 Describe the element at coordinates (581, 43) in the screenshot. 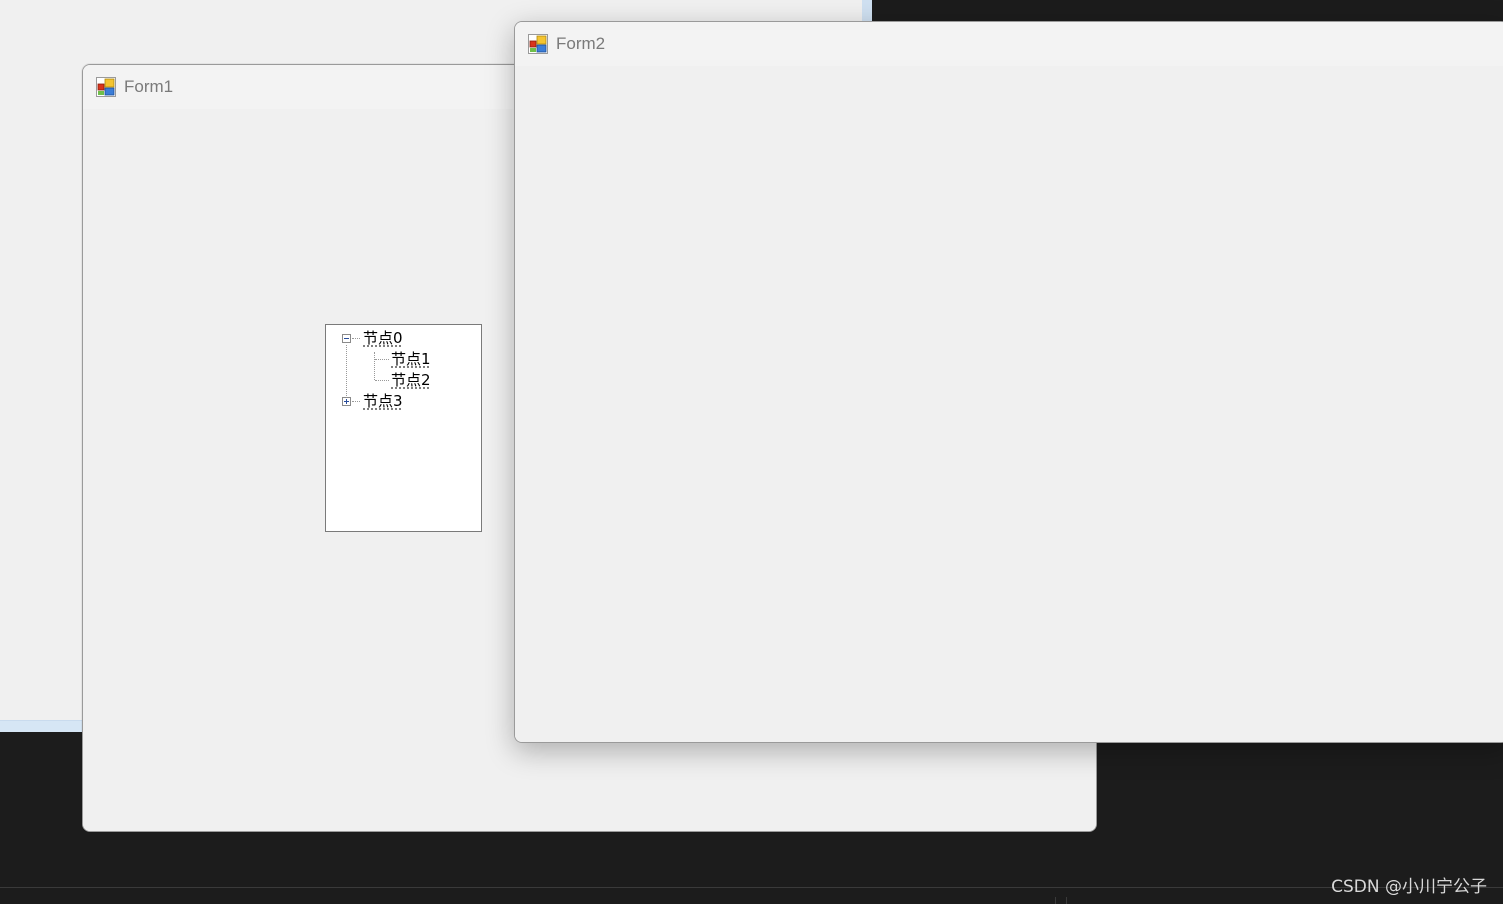

I see `form2-title: Form2` at that location.